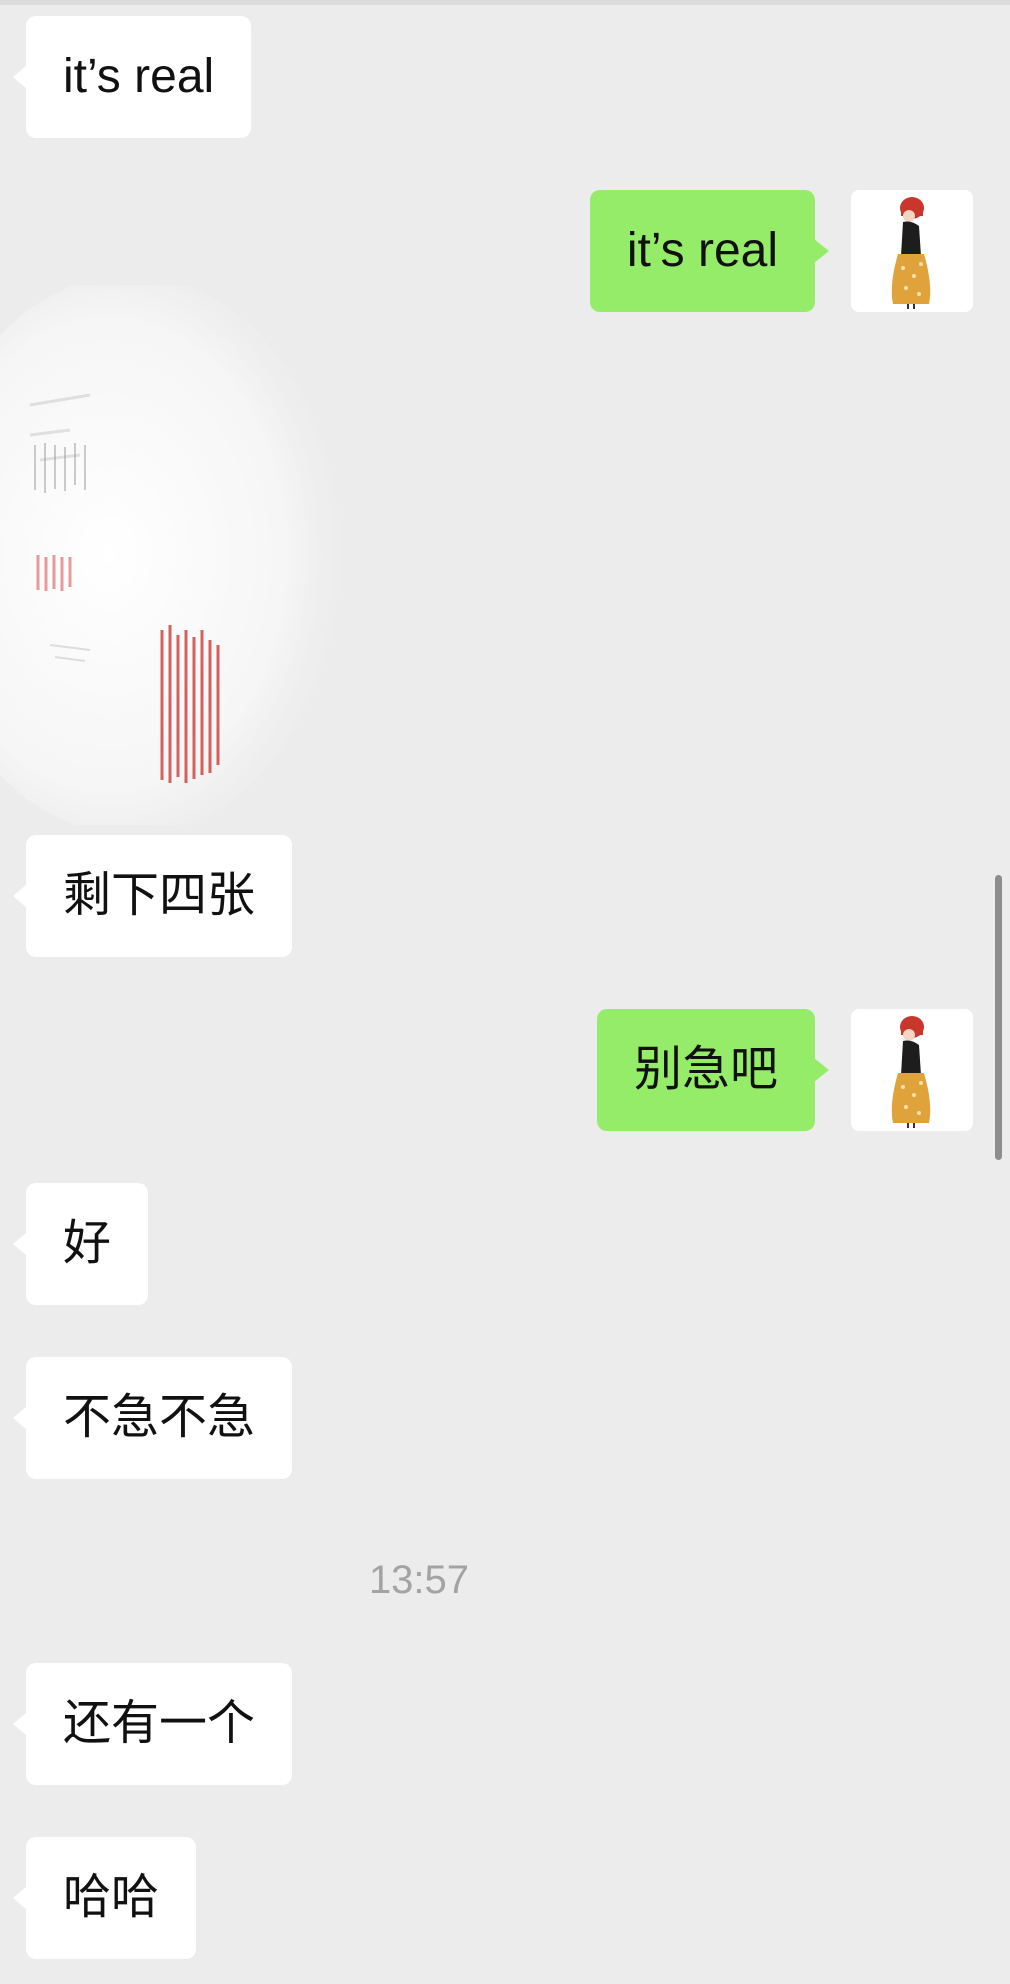 The height and width of the screenshot is (1984, 1010). I want to click on scrollbar, so click(998, 1017).